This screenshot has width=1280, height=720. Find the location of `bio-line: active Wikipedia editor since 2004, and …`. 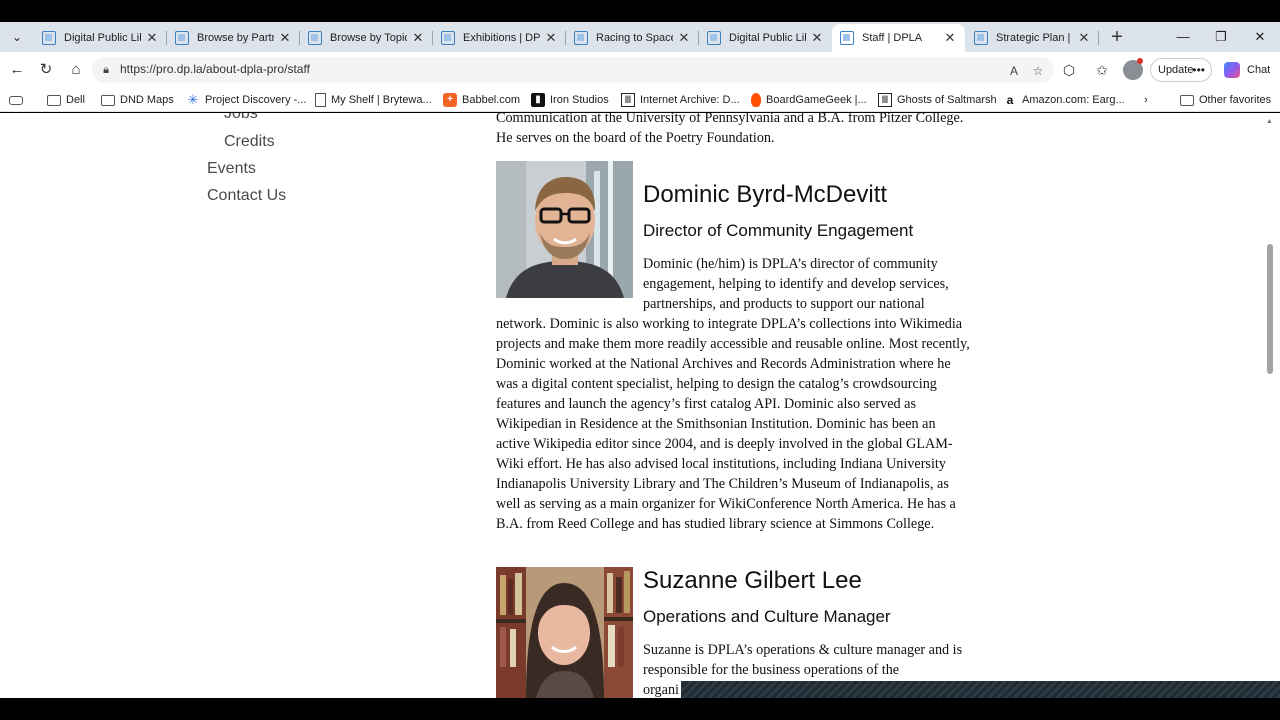

bio-line: active Wikipedia editor since 2004, and … is located at coordinates (724, 444).